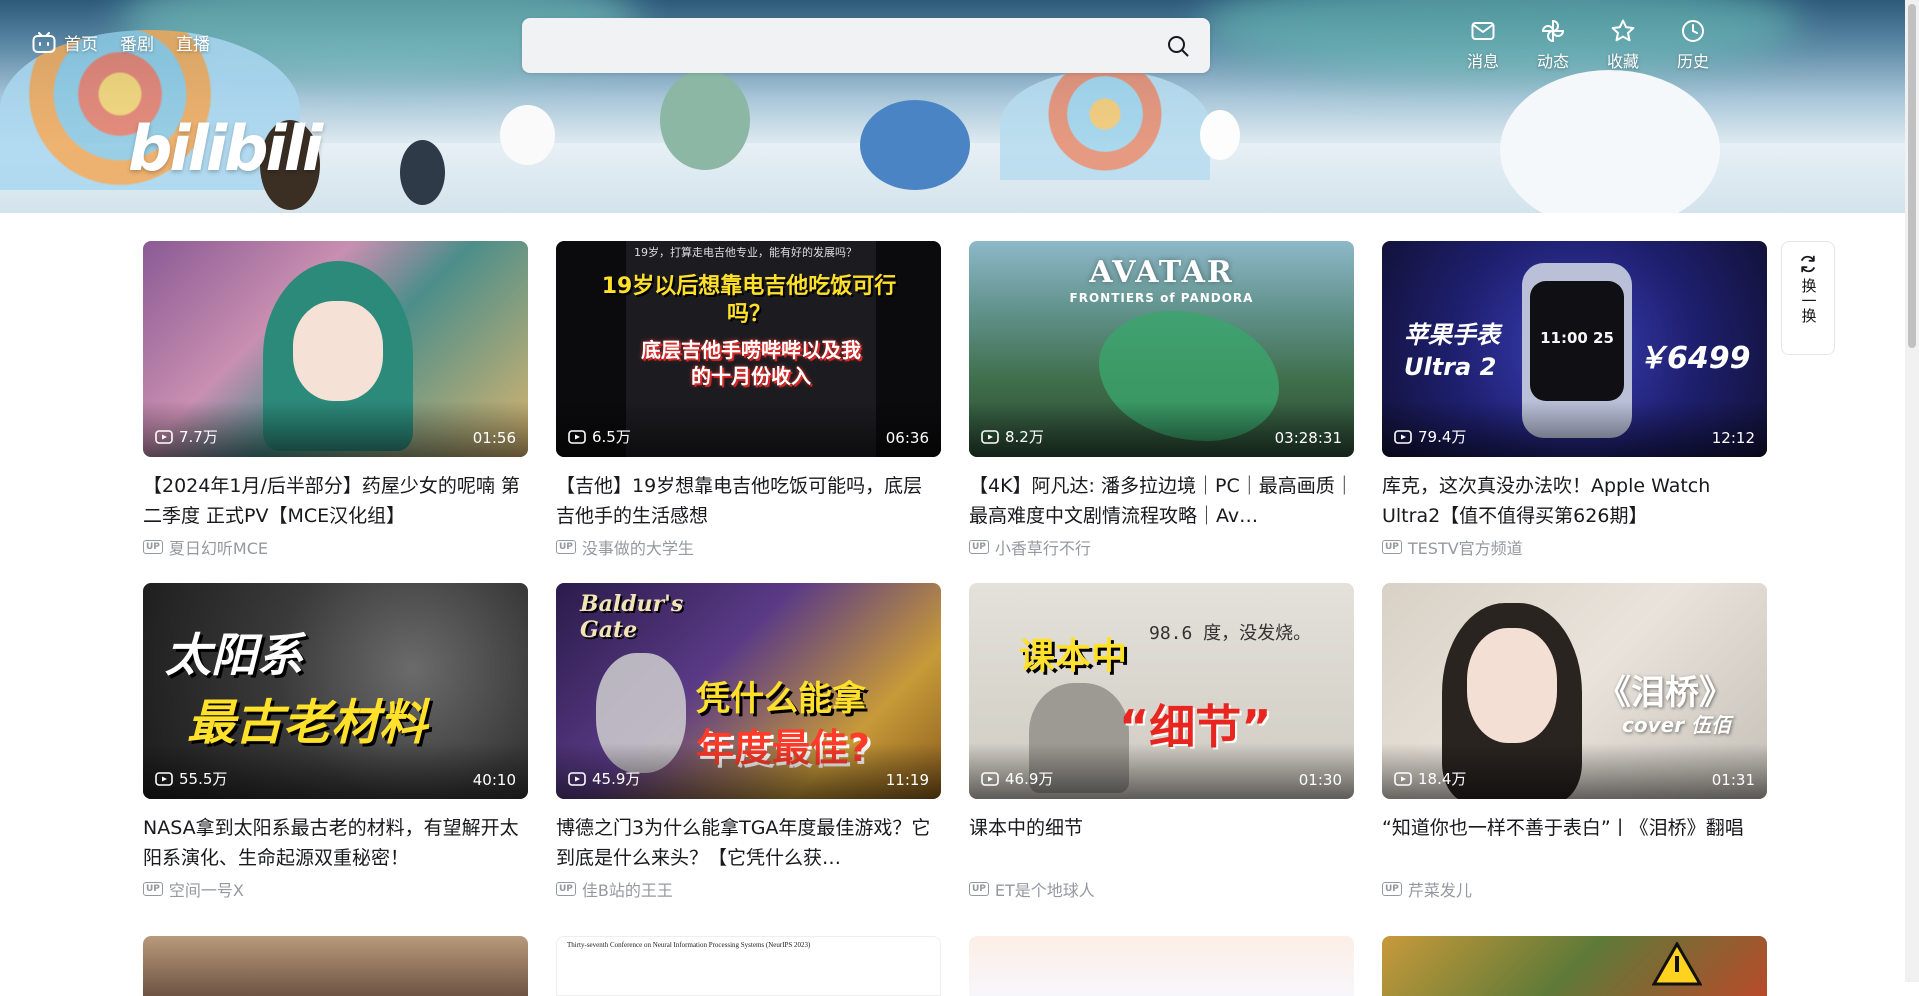  What do you see at coordinates (81, 45) in the screenshot?
I see `nav-home-label: 首页` at bounding box center [81, 45].